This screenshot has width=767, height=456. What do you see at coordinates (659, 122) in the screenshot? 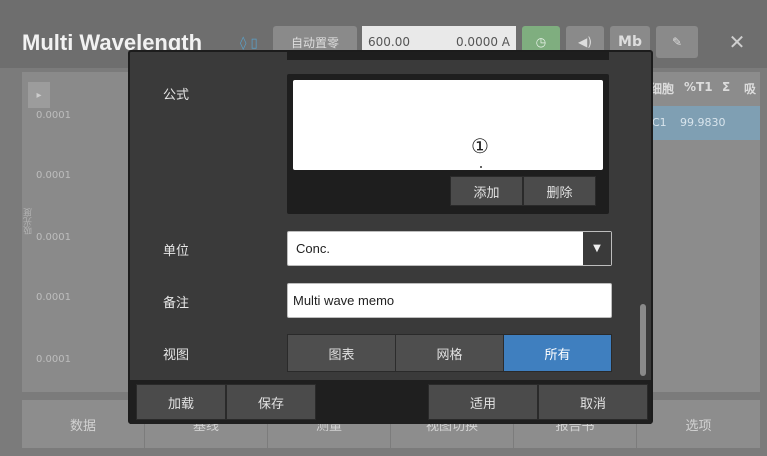
I see `table-cell: C1` at bounding box center [659, 122].